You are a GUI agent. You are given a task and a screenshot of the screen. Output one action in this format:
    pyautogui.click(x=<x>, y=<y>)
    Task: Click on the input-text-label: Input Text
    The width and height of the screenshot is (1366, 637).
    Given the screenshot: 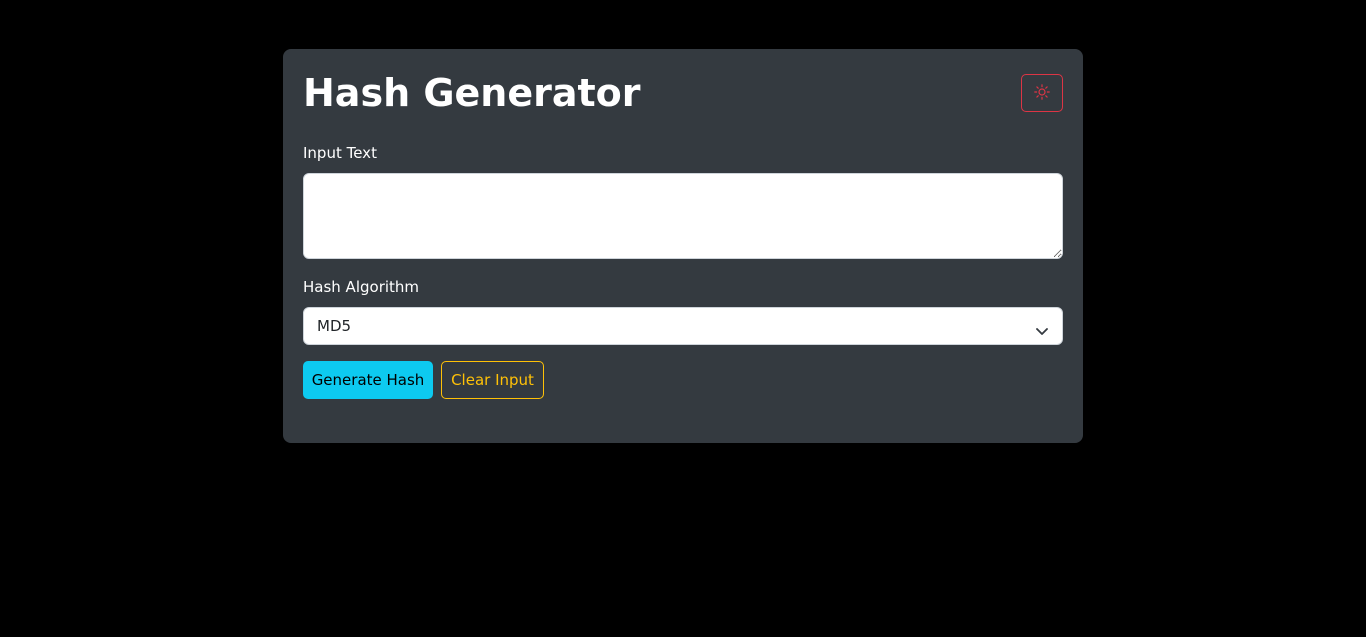 What is the action you would take?
    pyautogui.click(x=340, y=153)
    